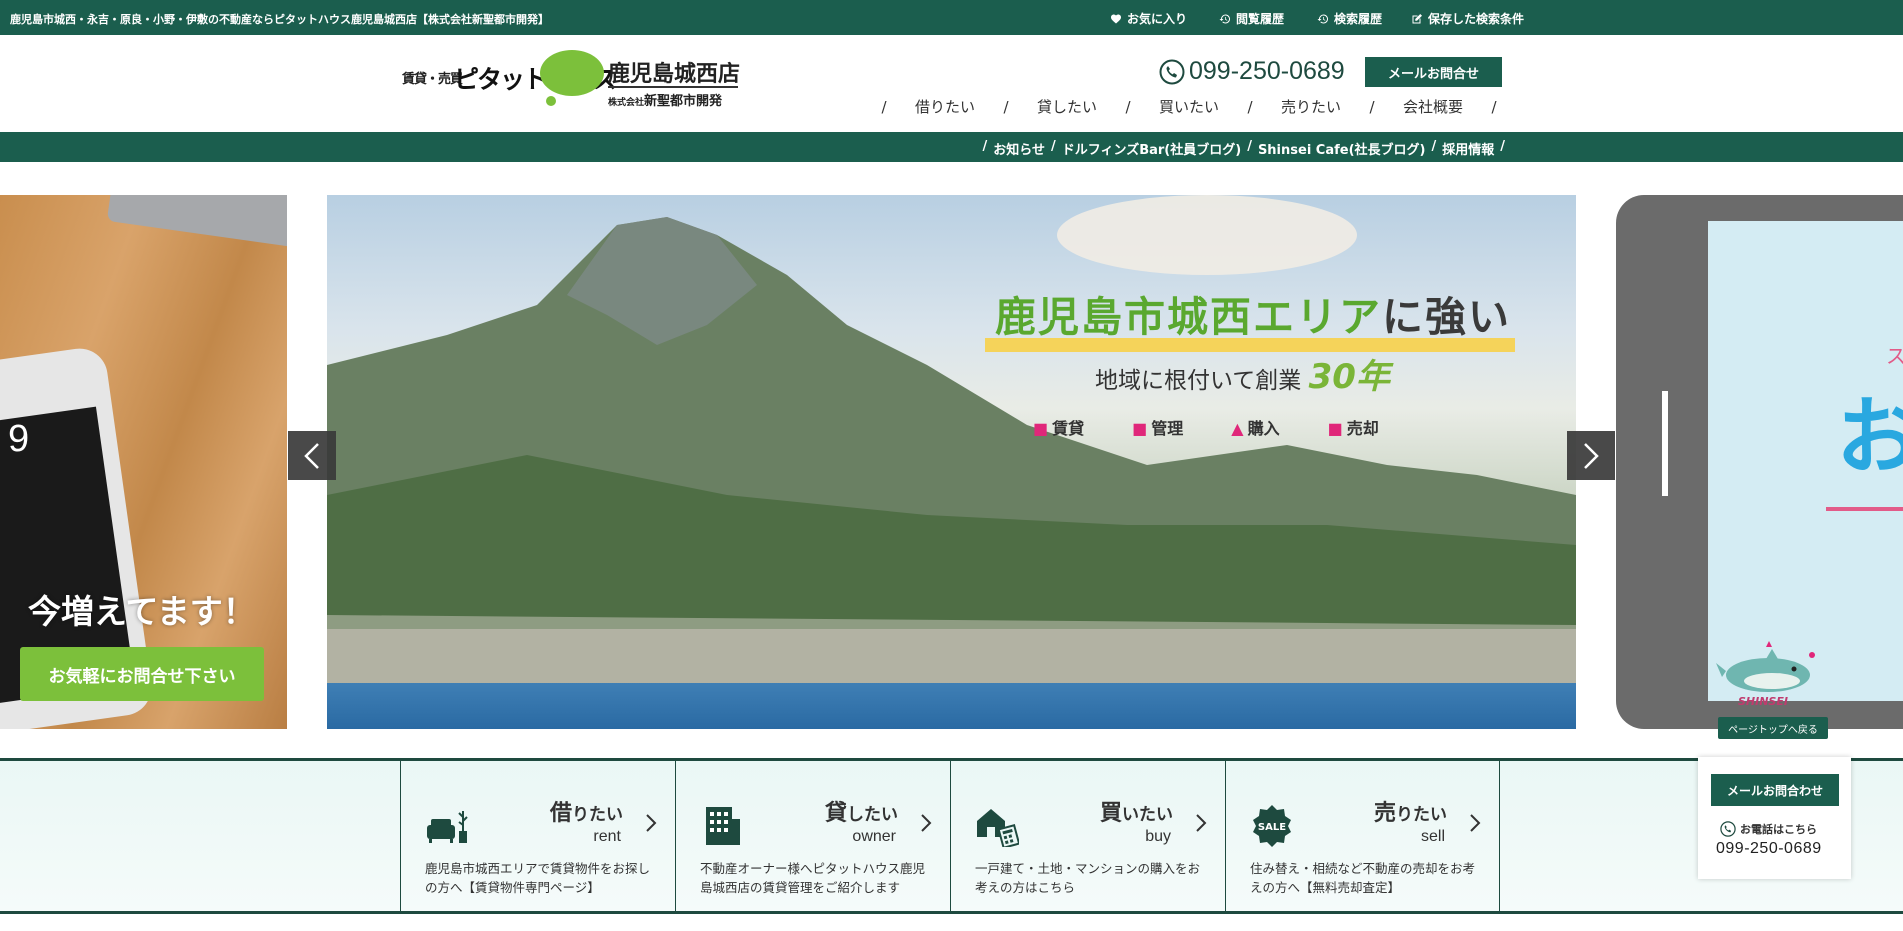 This screenshot has width=1903, height=931. Describe the element at coordinates (1342, 148) in the screenshot. I see `subnav-item-president-blog: Shinsei Cafe(社長ブログ)` at that location.